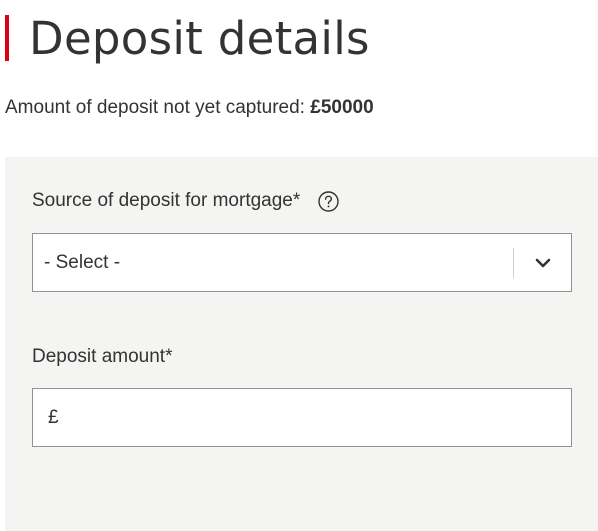 This screenshot has width=598, height=531. Describe the element at coordinates (302, 262) in the screenshot. I see `source-of-deposit-select: - Select -` at that location.